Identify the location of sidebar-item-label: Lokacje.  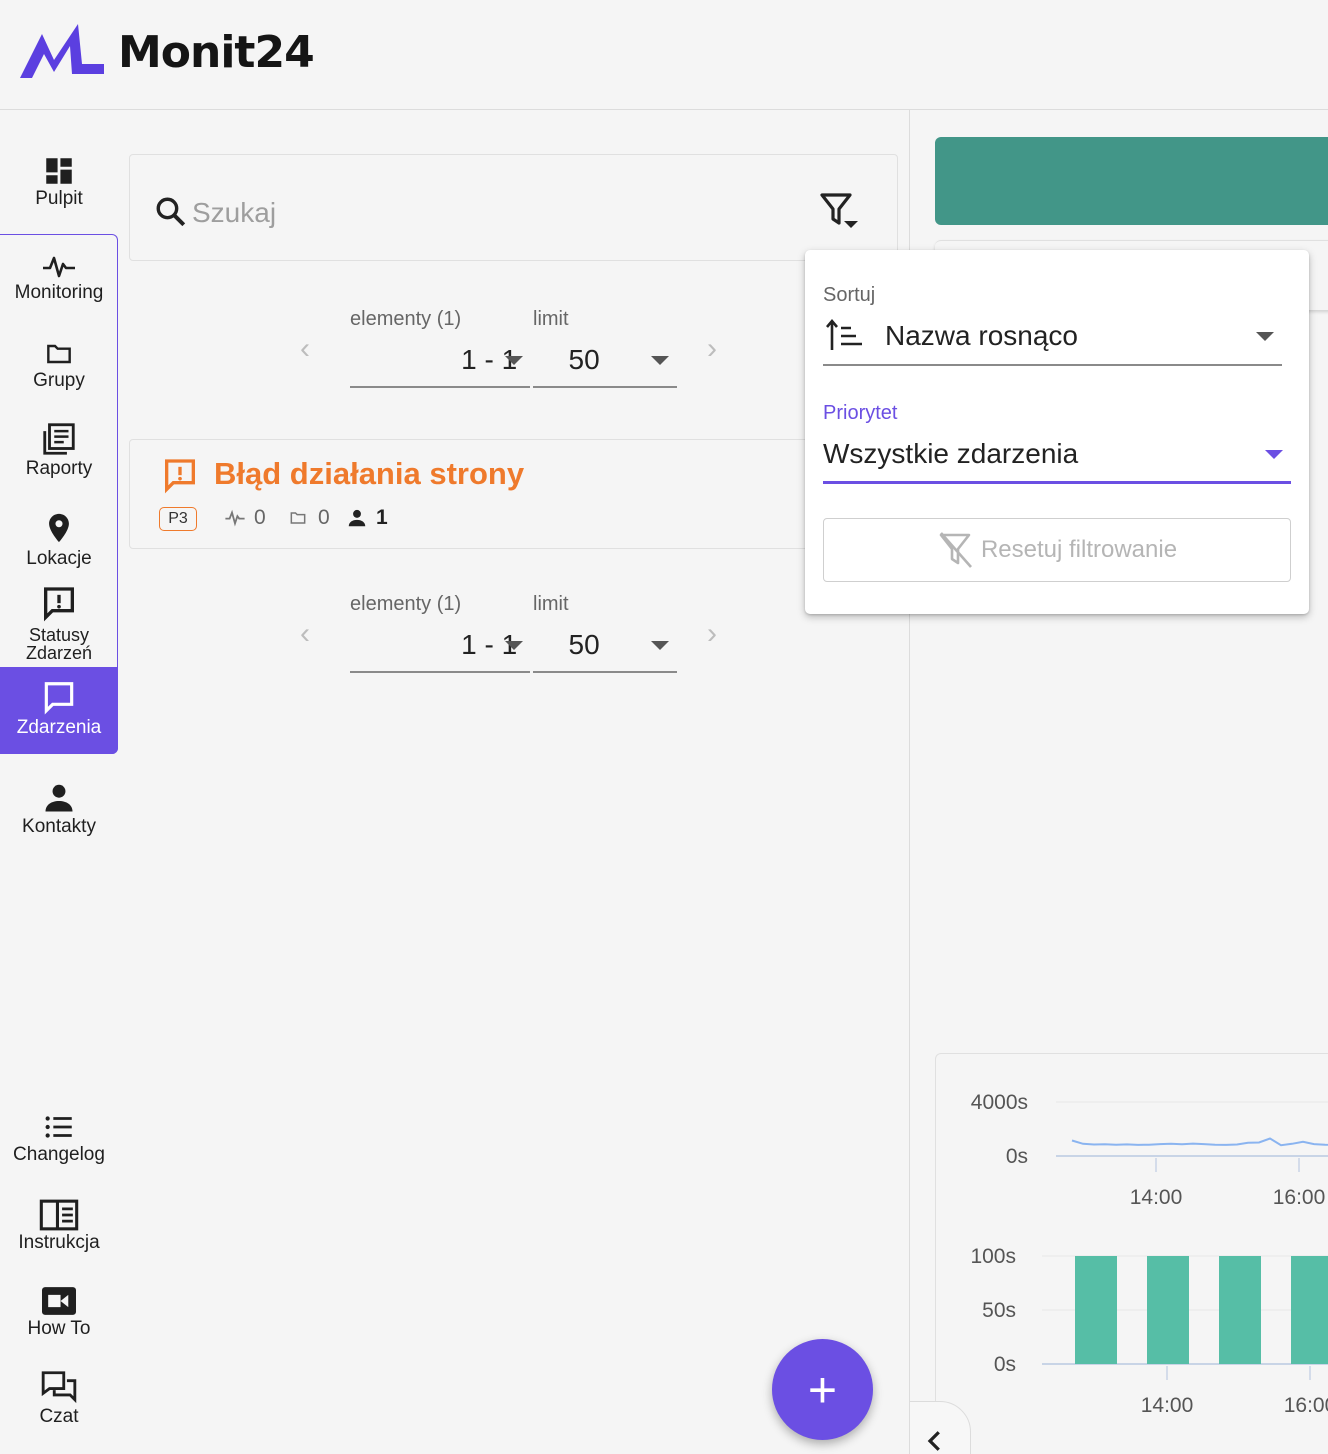
(59, 558).